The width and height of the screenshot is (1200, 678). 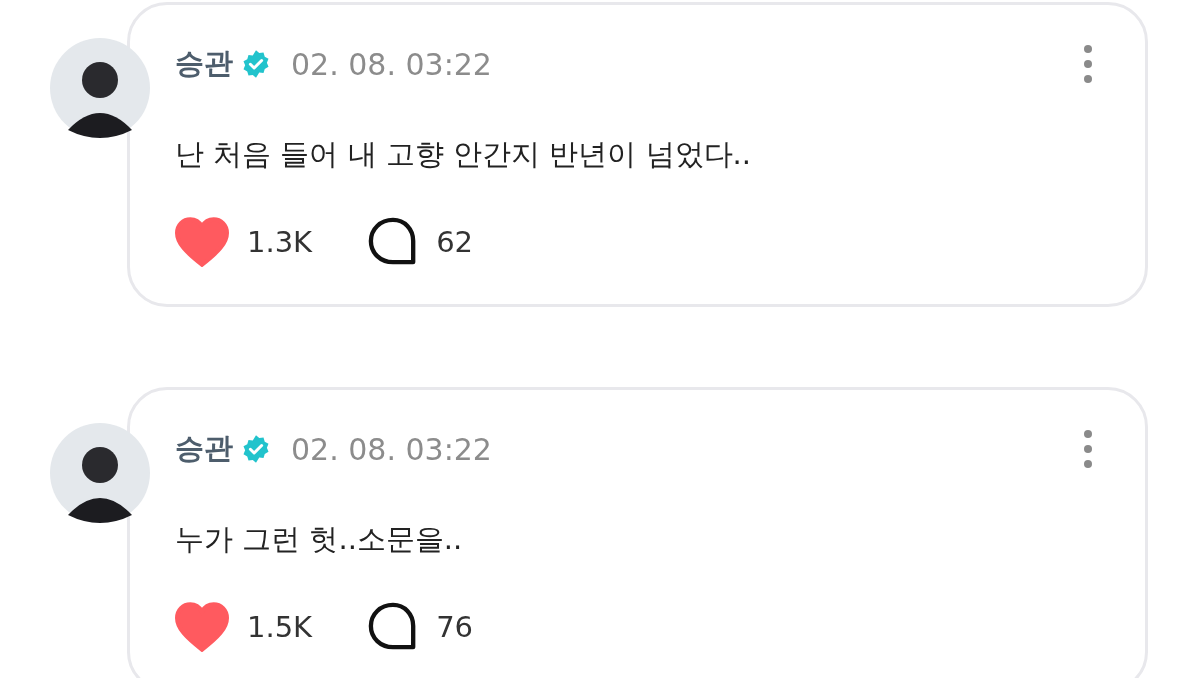 I want to click on like-count: 1.5K, so click(x=280, y=627).